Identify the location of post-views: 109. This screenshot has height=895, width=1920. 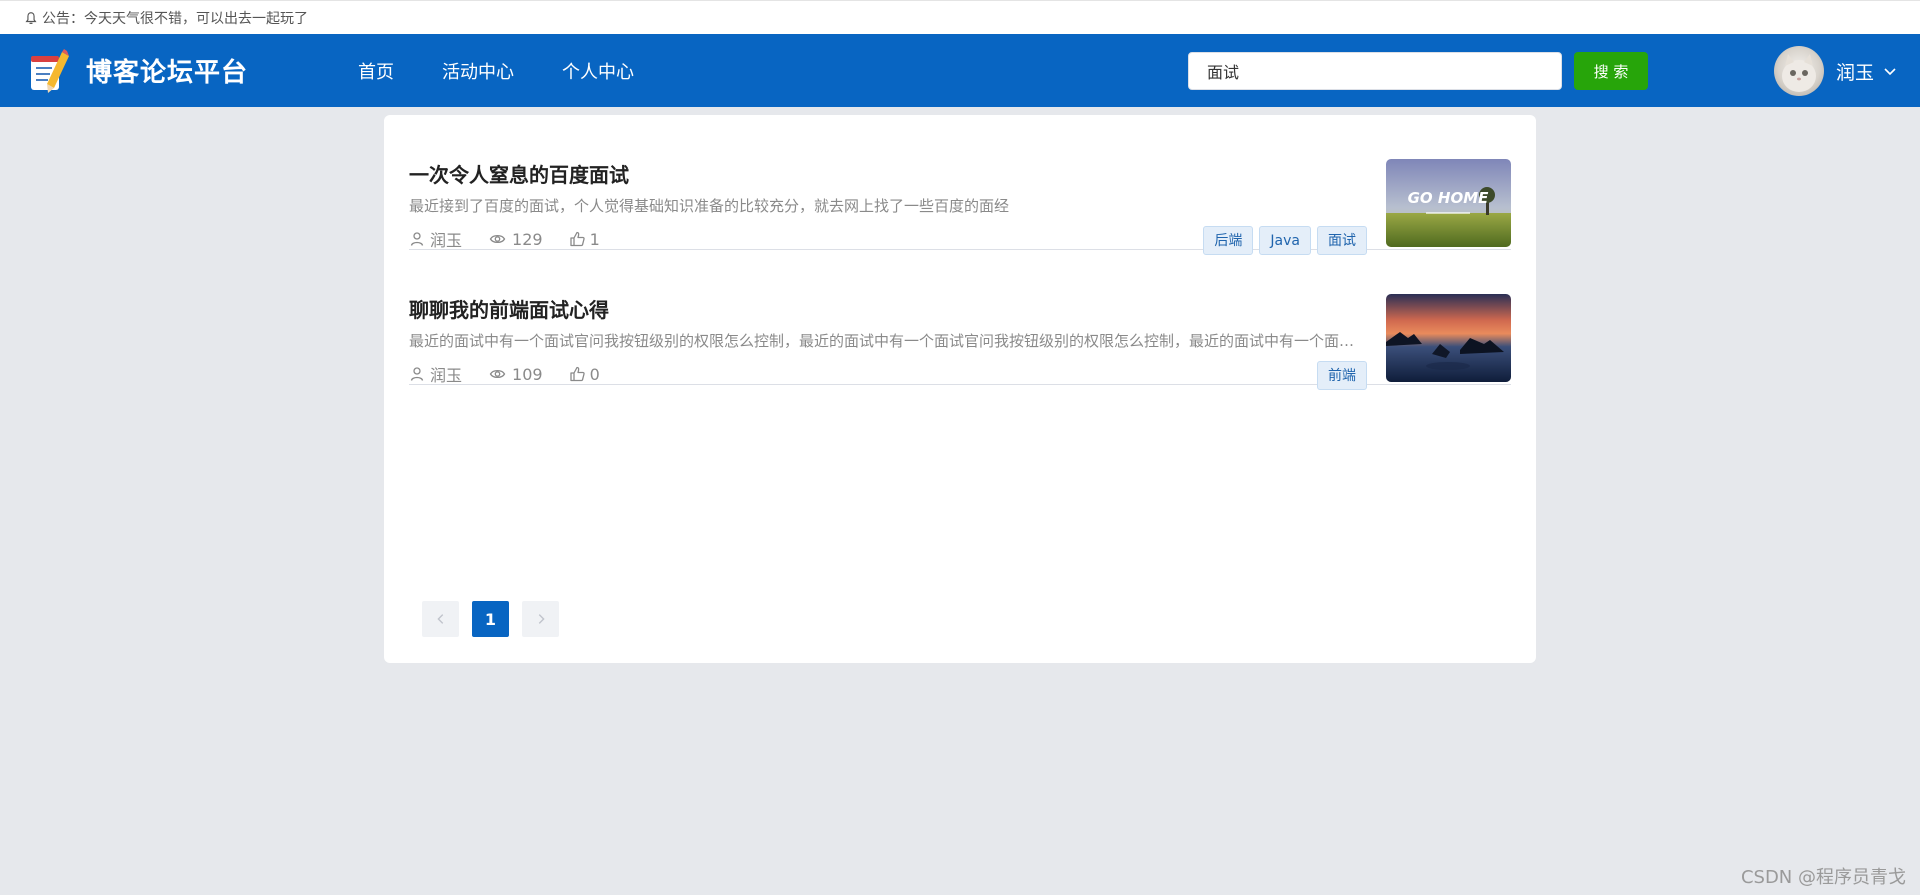
(515, 374).